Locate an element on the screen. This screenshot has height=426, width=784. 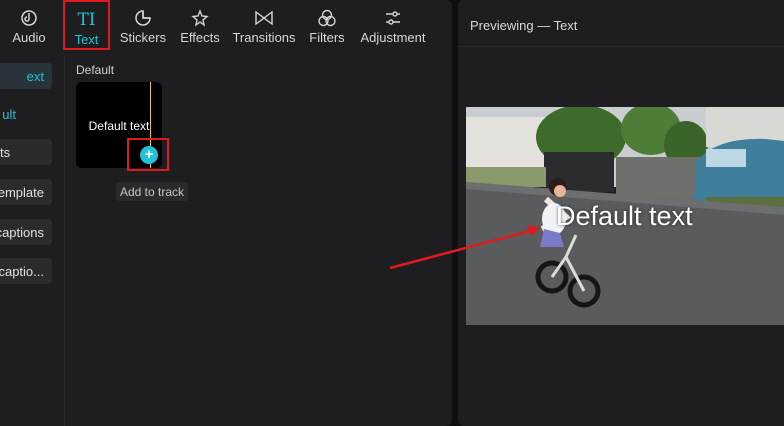
sidebar-divider is located at coordinates (64, 240).